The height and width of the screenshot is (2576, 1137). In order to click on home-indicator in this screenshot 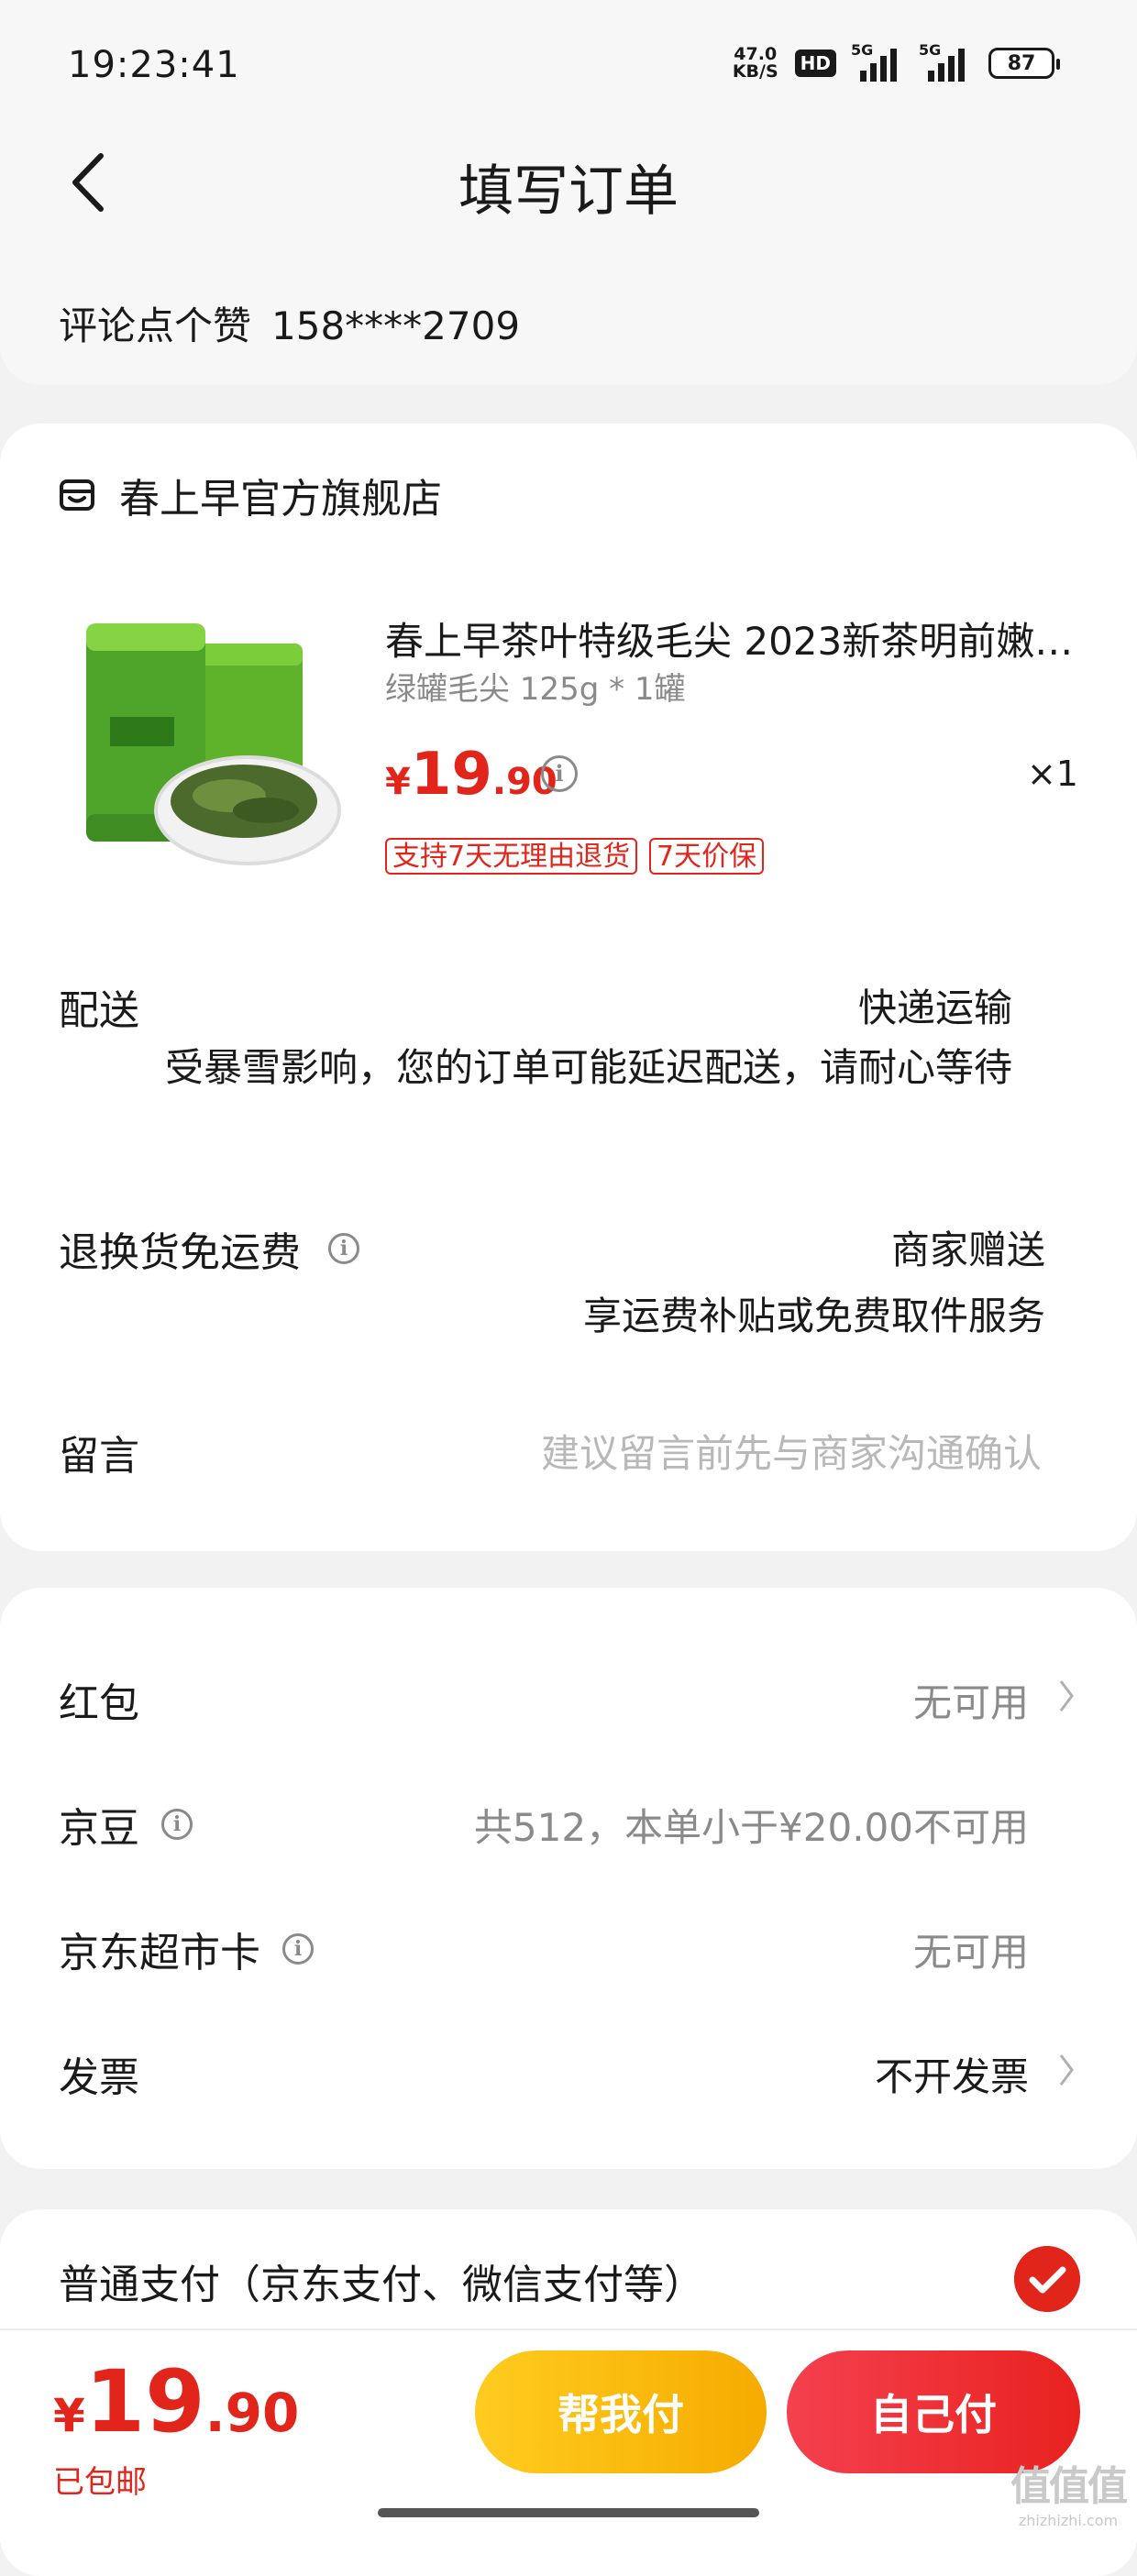, I will do `click(568, 2512)`.